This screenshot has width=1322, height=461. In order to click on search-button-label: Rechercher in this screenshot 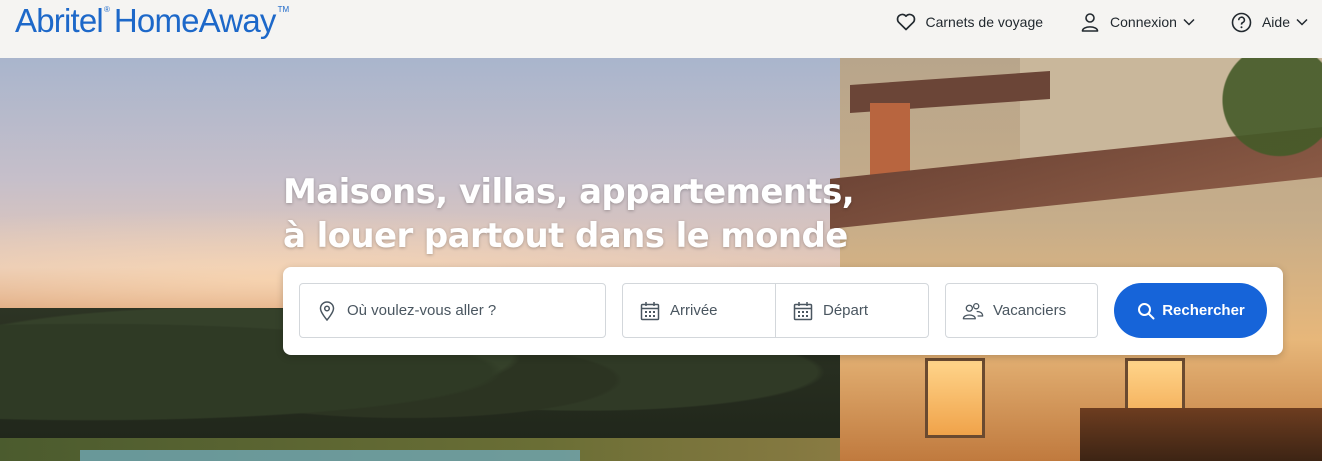, I will do `click(1203, 310)`.